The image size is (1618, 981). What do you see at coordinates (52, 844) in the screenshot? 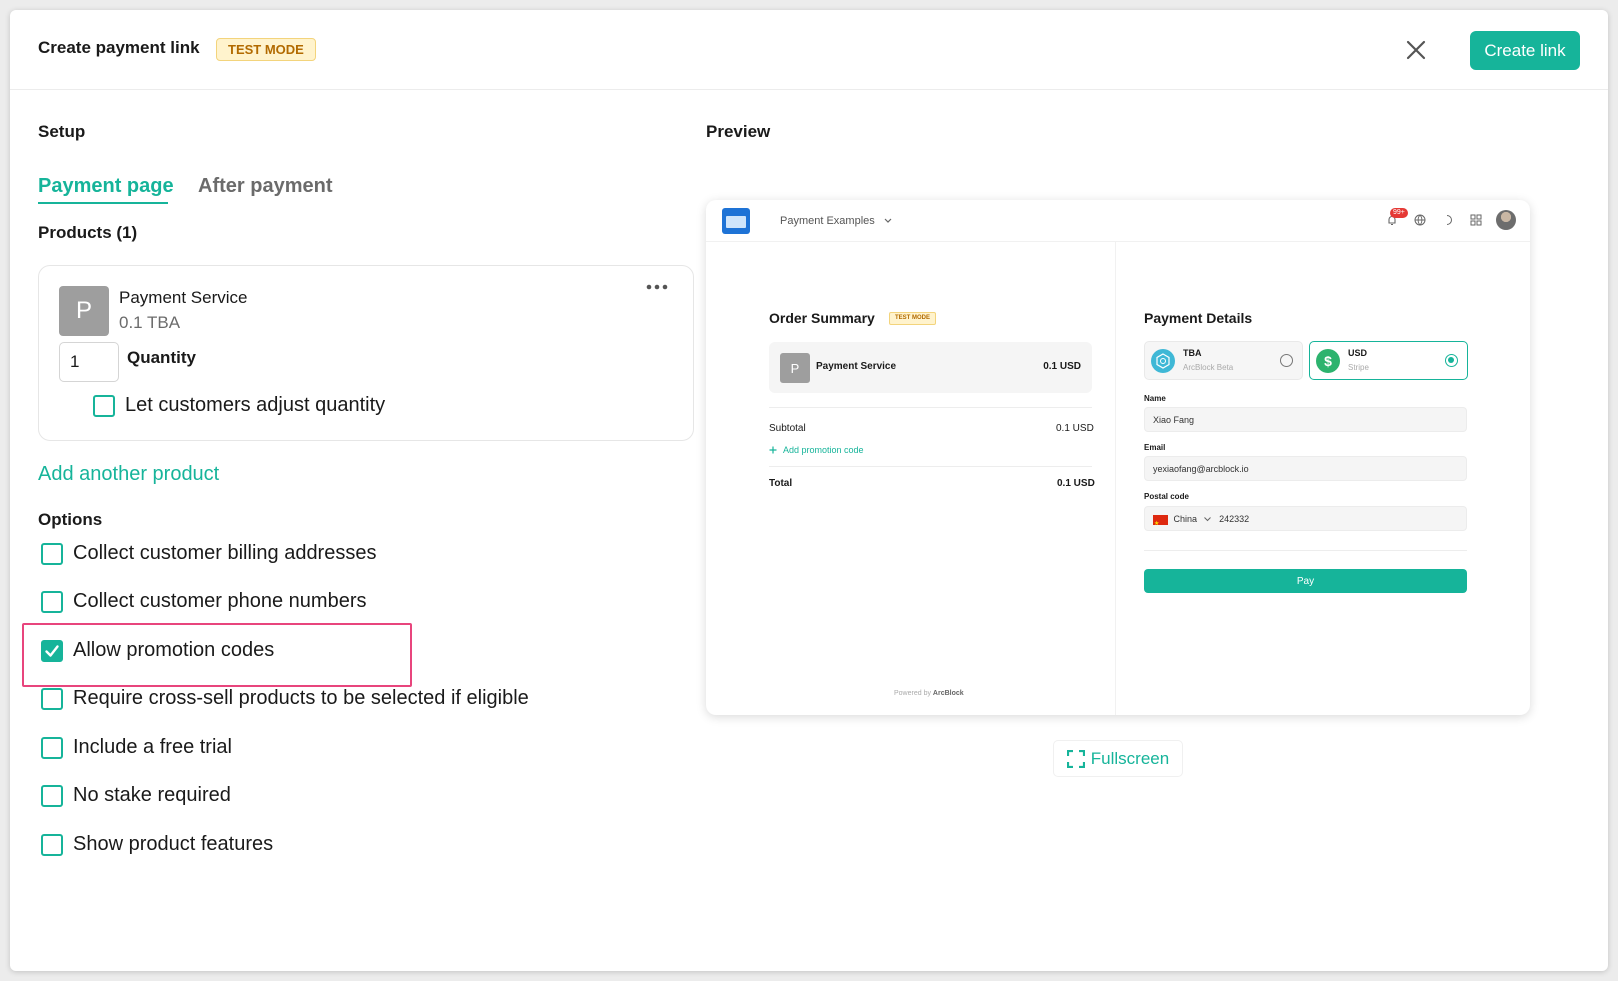
I see `product-features-checkbox` at bounding box center [52, 844].